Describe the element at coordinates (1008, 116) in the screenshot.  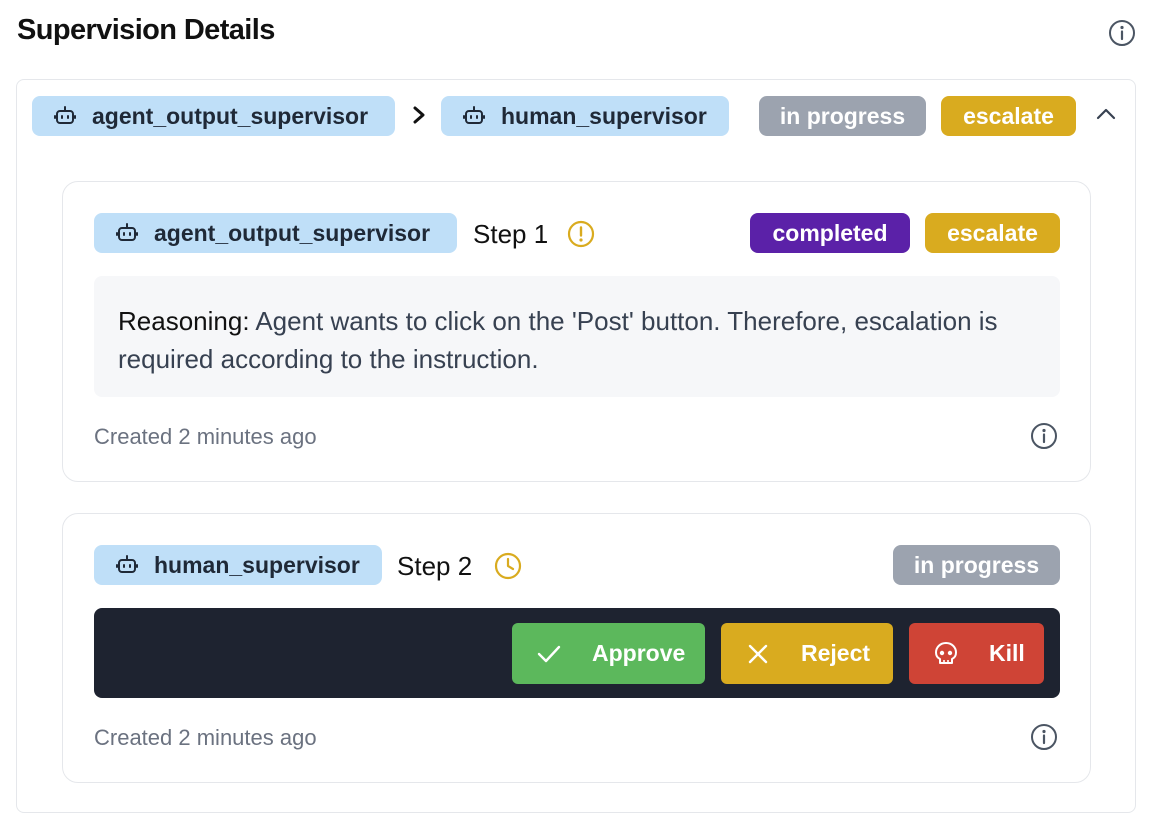
I see `chain-decision-badge: escalate` at that location.